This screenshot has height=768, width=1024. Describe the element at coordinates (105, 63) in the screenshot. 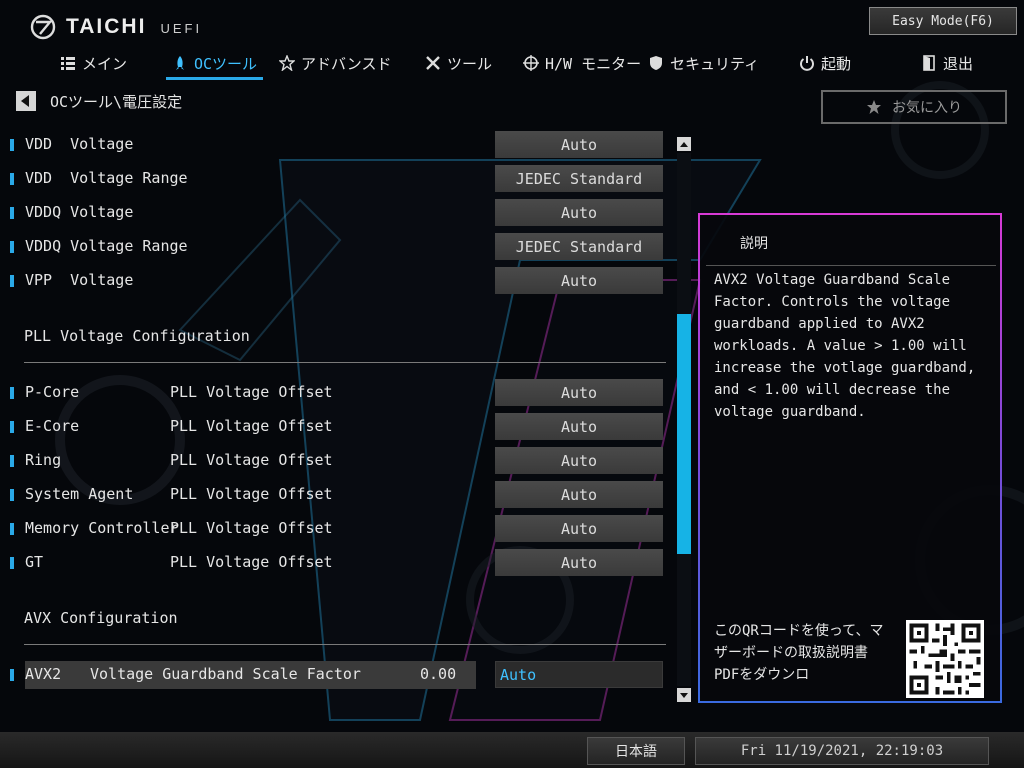

I see `tab-main-label: メイン` at that location.